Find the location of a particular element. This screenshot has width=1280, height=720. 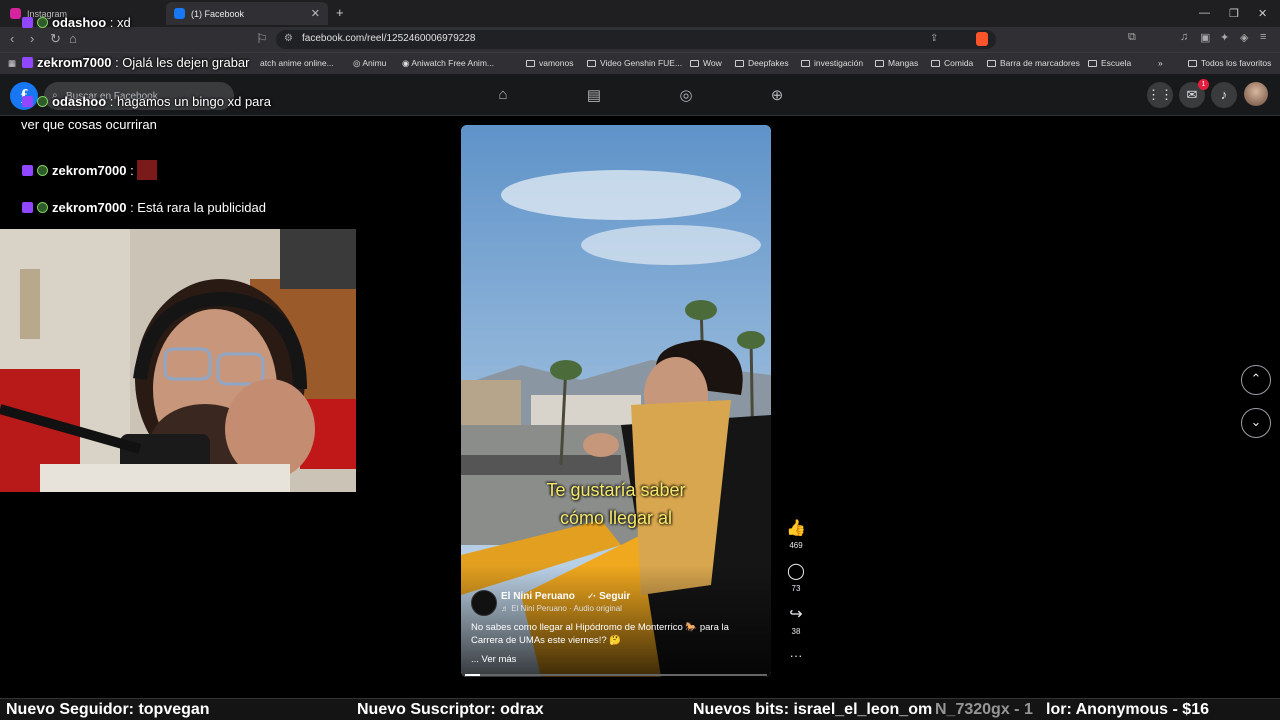

vpn-icon: ◈ is located at coordinates (1244, 37).